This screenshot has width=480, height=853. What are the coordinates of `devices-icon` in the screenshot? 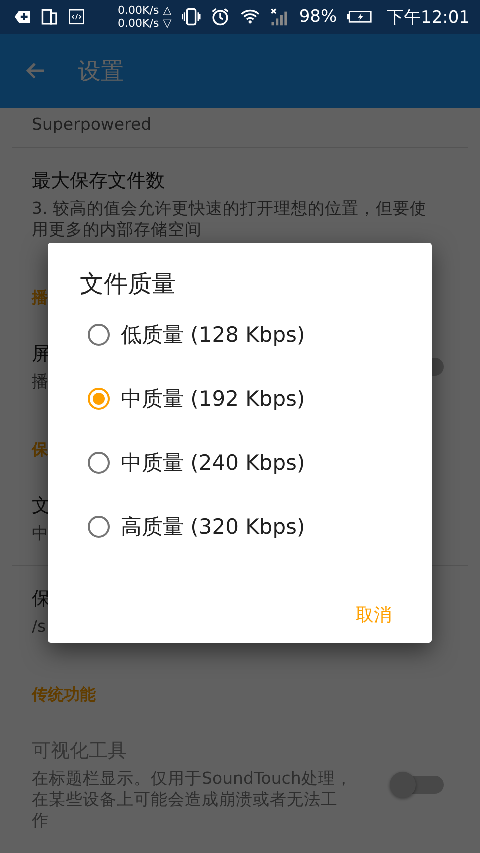 It's located at (49, 17).